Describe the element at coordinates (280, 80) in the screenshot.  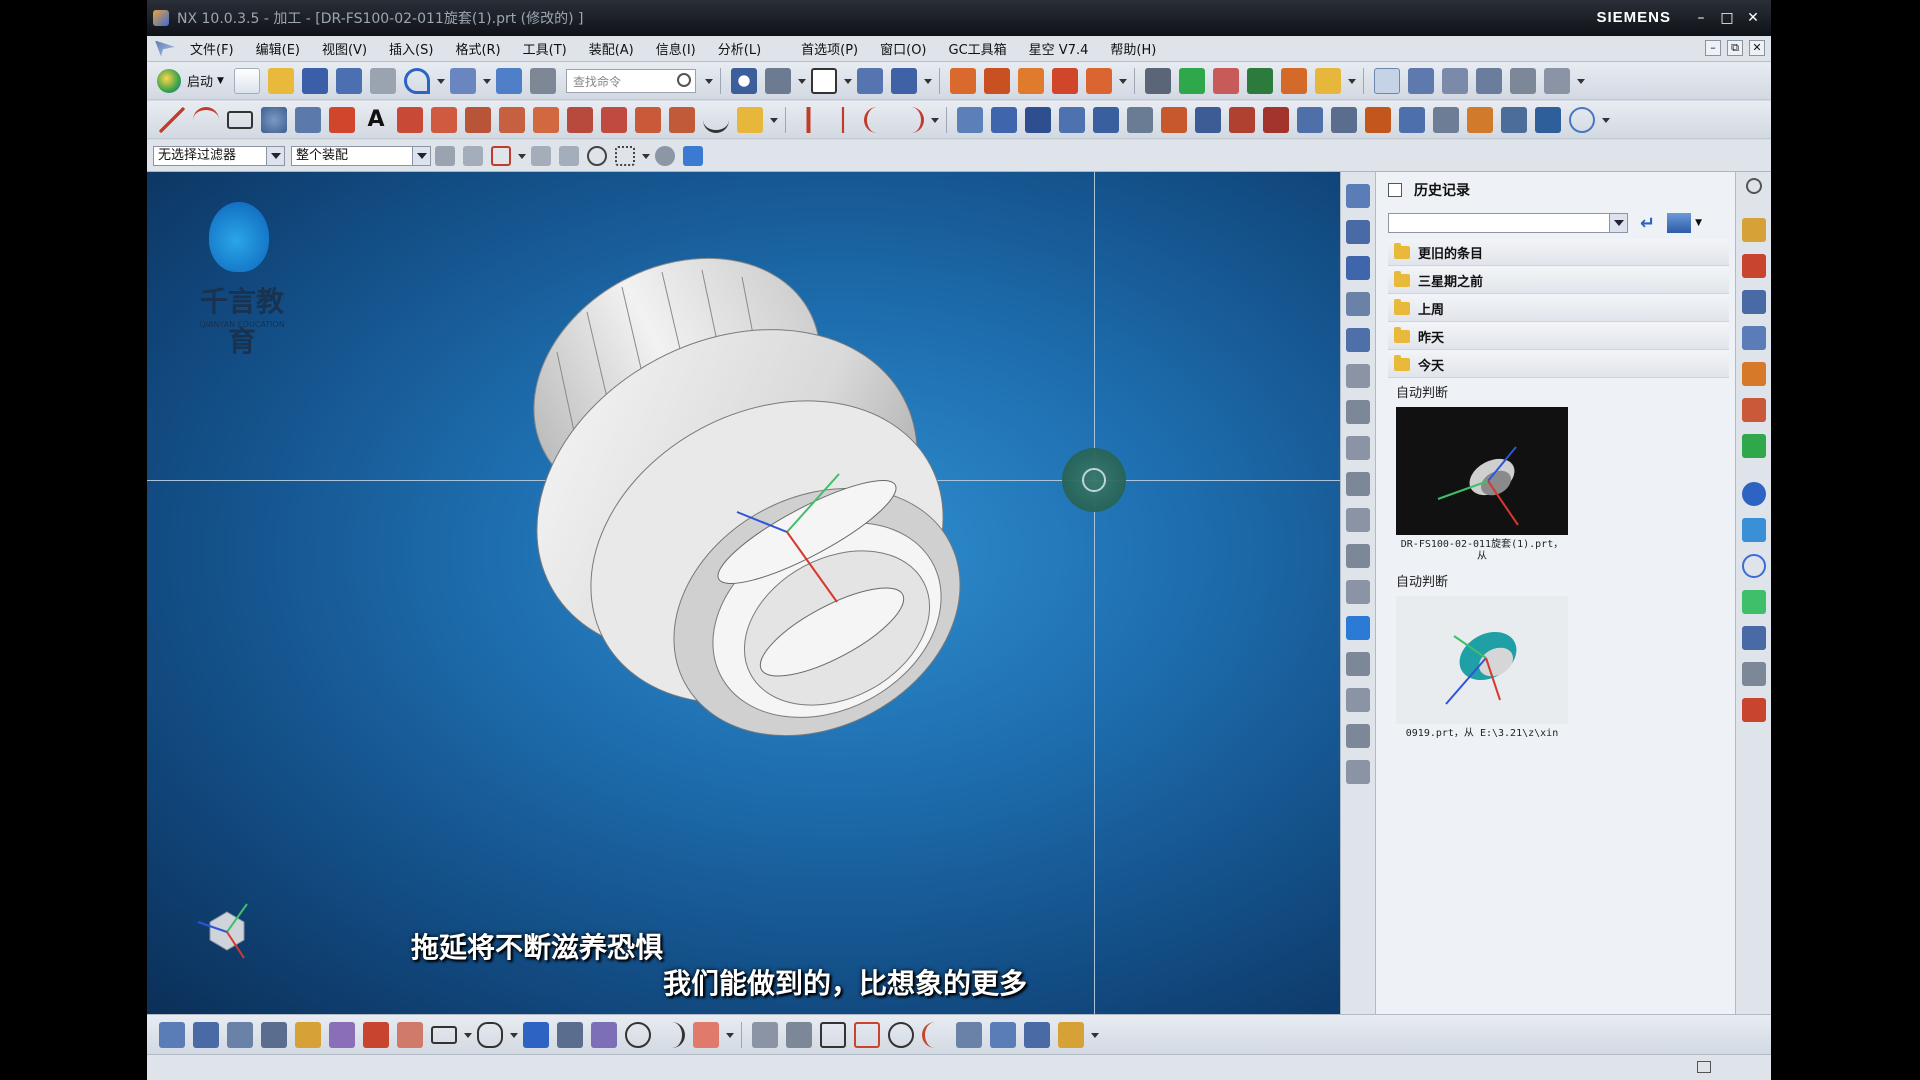
I see `open-folder-icon` at that location.